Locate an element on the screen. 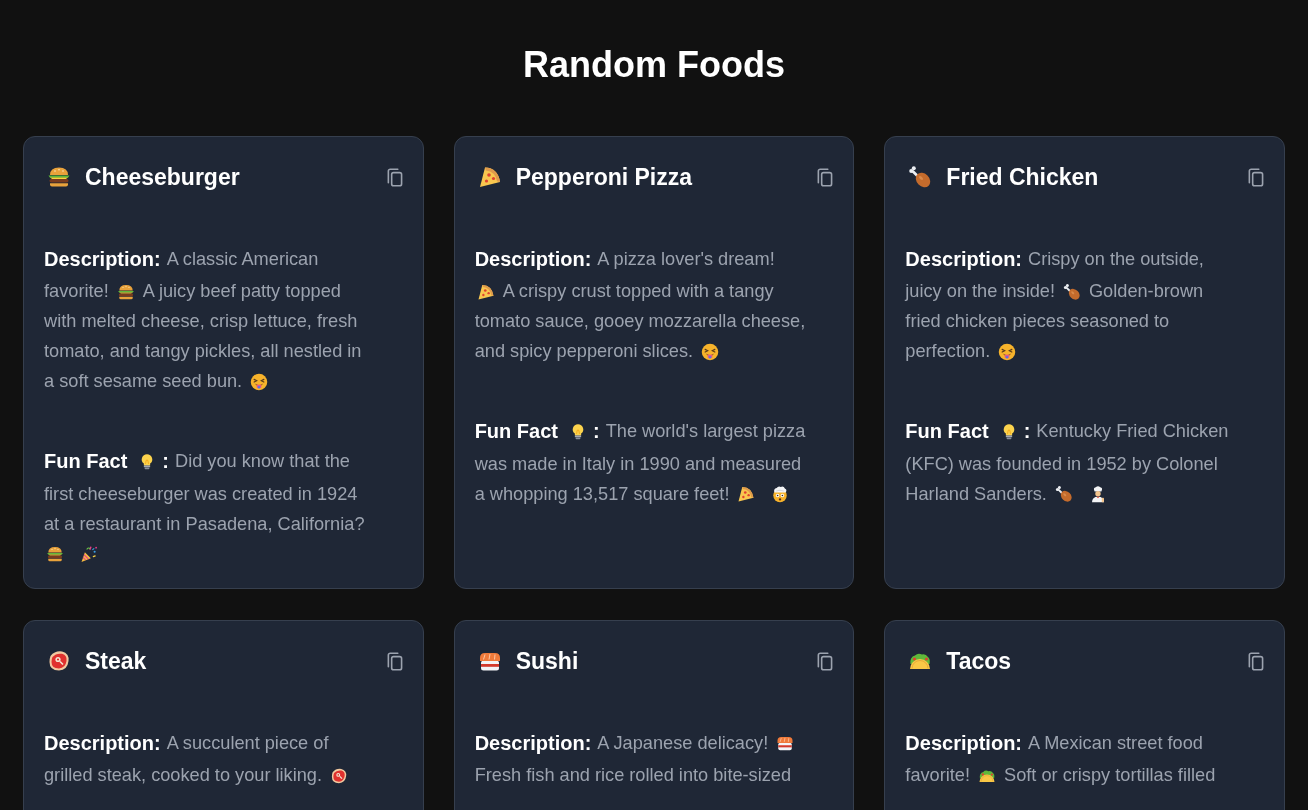 This screenshot has height=810, width=1308. section-text: tomato, and tangy pickles, all nestled in is located at coordinates (203, 351).